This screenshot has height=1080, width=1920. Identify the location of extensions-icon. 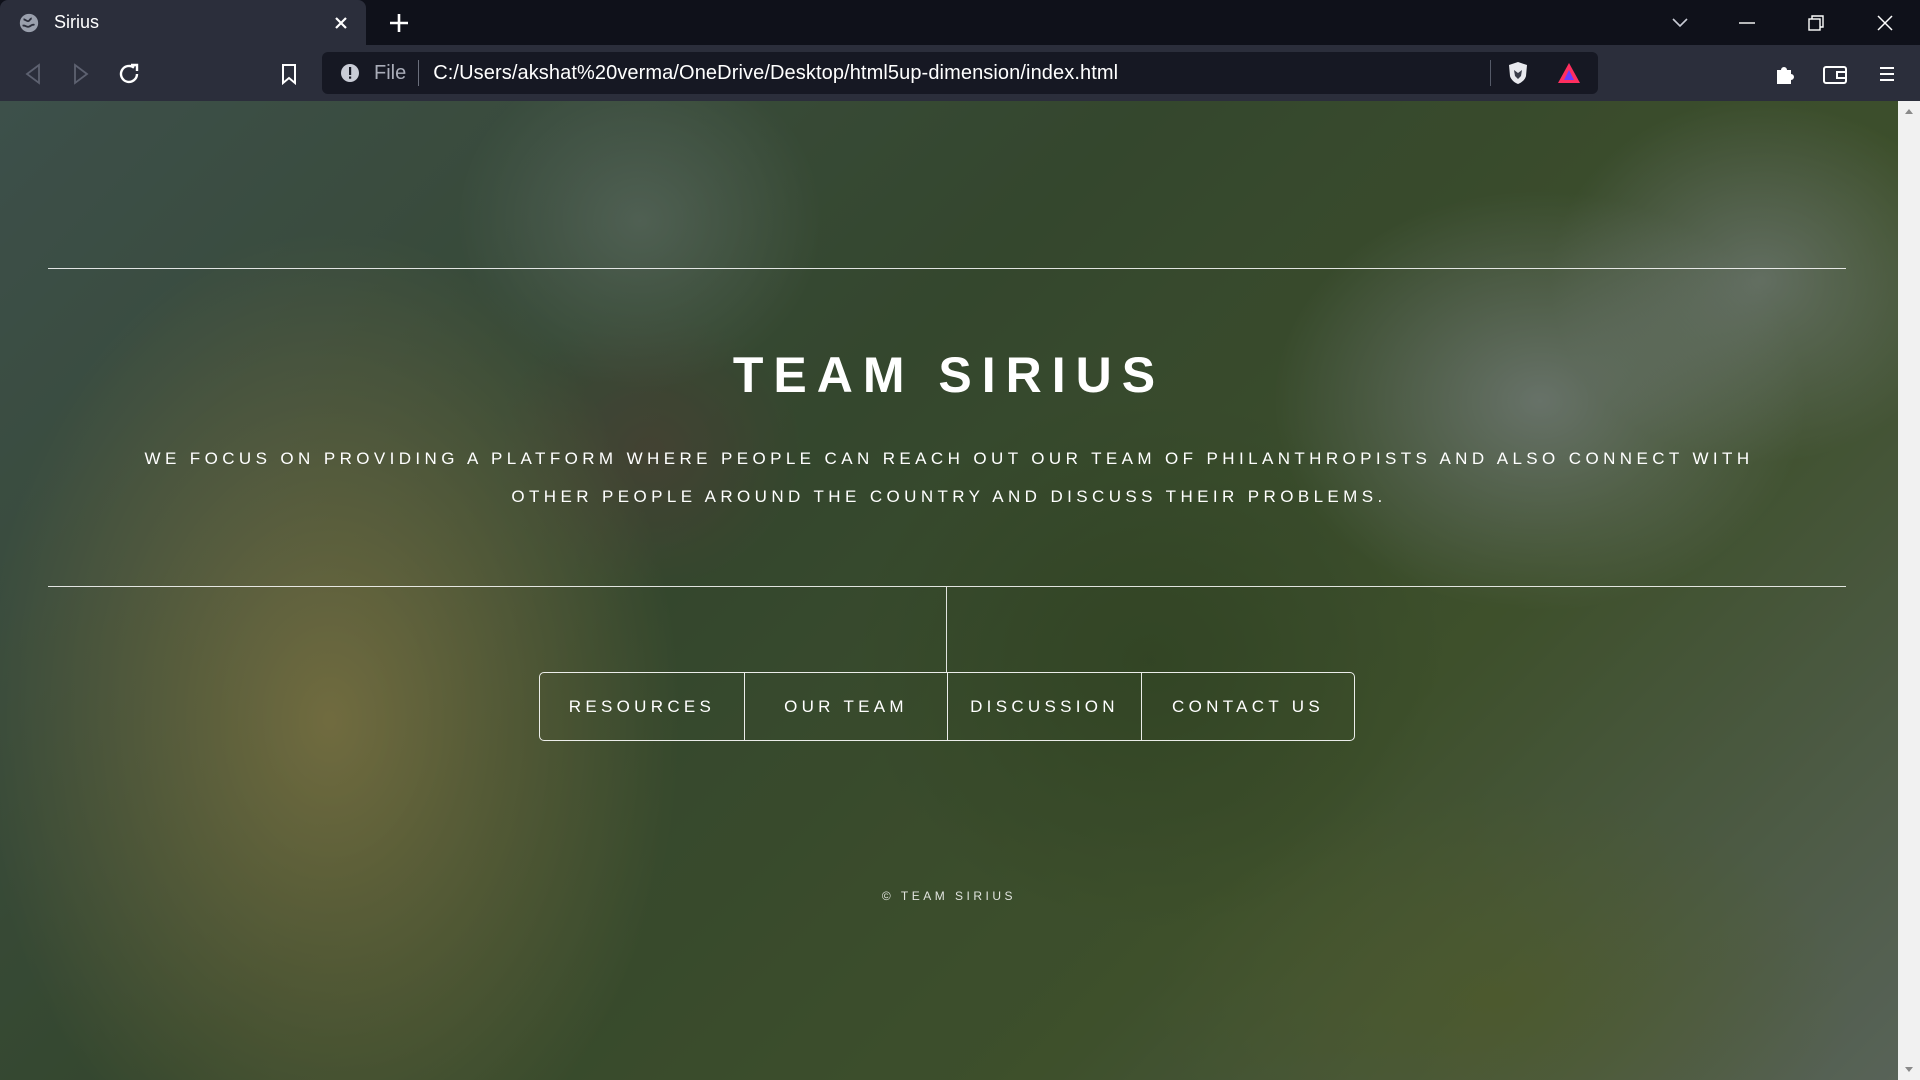
(1785, 74).